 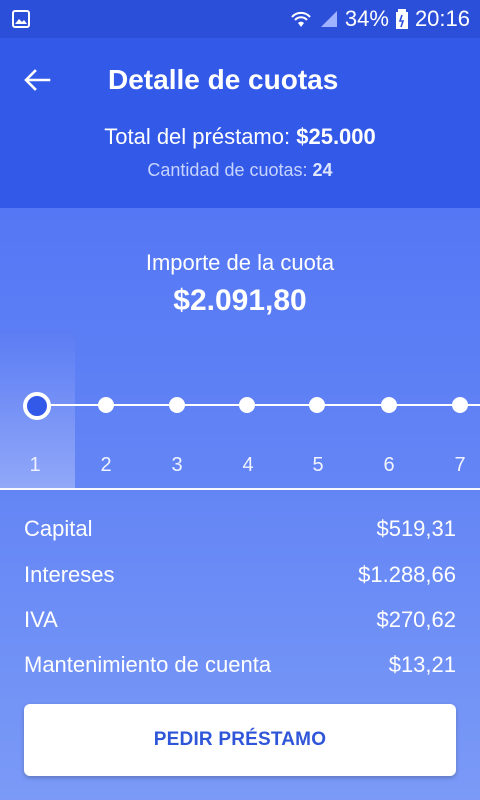 What do you see at coordinates (322, 170) in the screenshot?
I see `installments-count-value: 24` at bounding box center [322, 170].